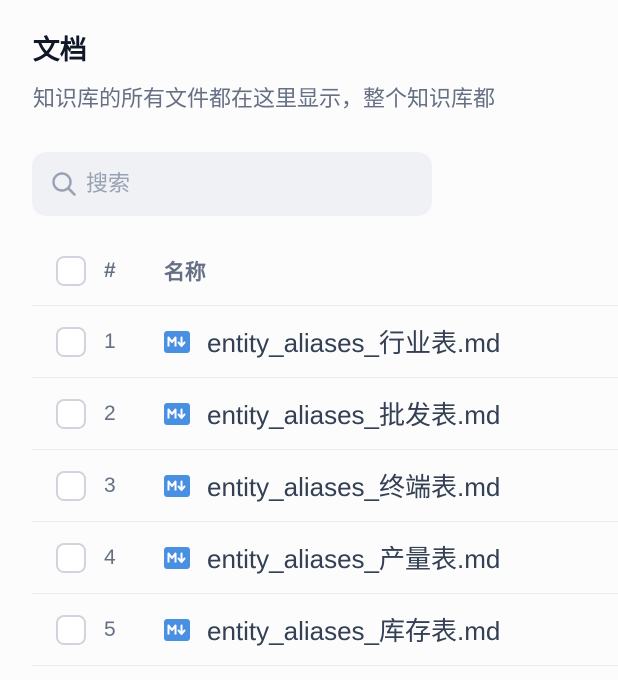 Image resolution: width=618 pixels, height=680 pixels. I want to click on column-header-index: #, so click(110, 270).